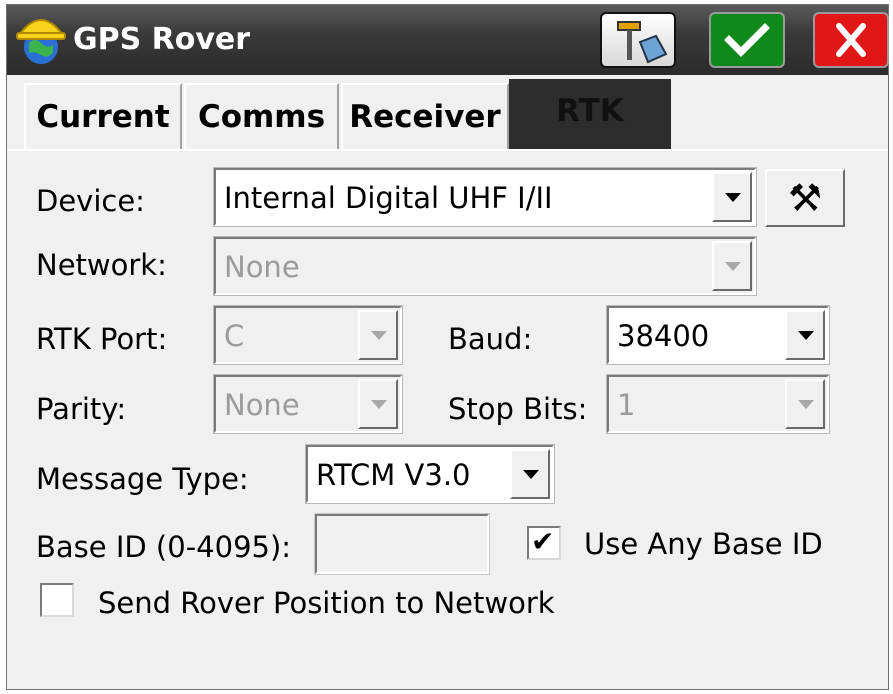  I want to click on stop-bits-label: Stop Bits:, so click(518, 409).